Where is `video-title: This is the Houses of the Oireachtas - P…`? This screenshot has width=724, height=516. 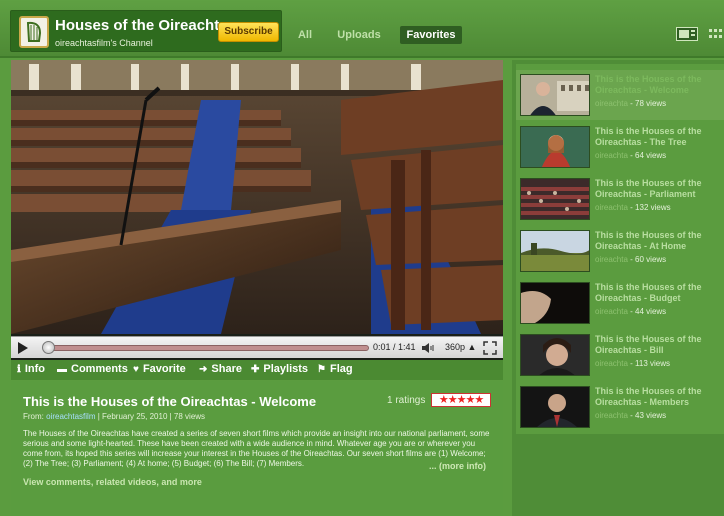 video-title: This is the Houses of the Oireachtas - P… is located at coordinates (659, 189).